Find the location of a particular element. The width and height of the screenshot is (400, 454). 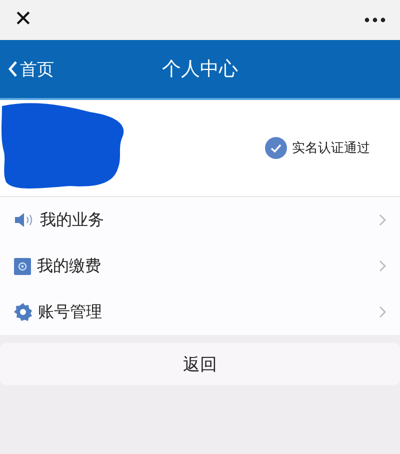

close-button: ✕ is located at coordinates (23, 20).